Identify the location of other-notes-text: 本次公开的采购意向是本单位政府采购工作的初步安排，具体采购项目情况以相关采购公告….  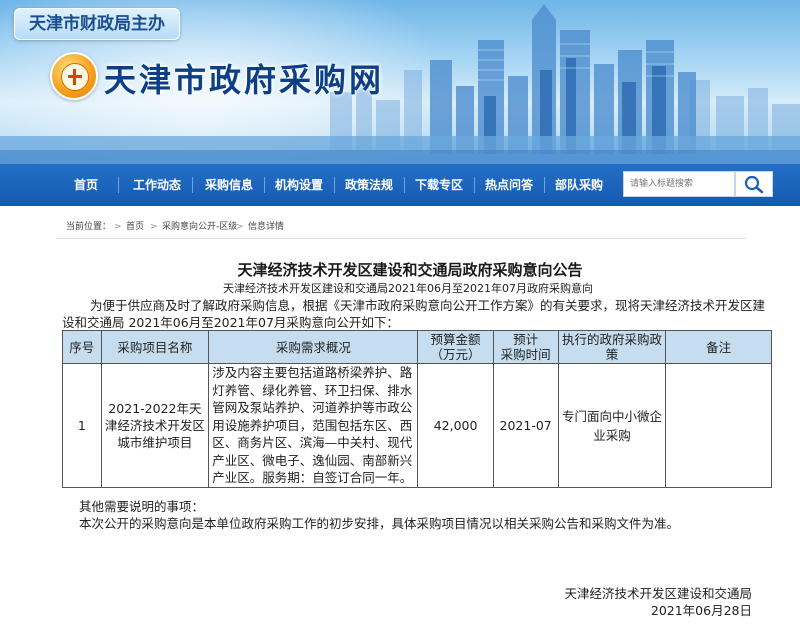
(379, 523).